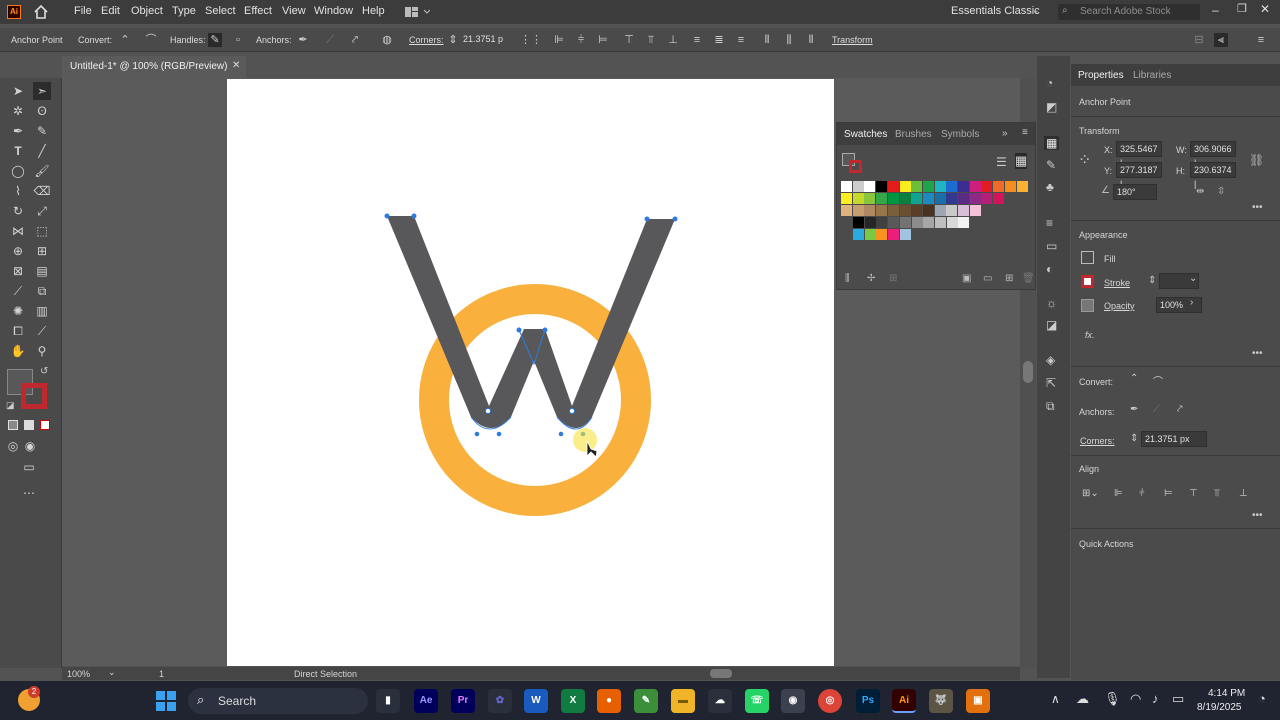 This screenshot has width=1280, height=720. What do you see at coordinates (110, 11) in the screenshot?
I see `menu-edit: Edit` at bounding box center [110, 11].